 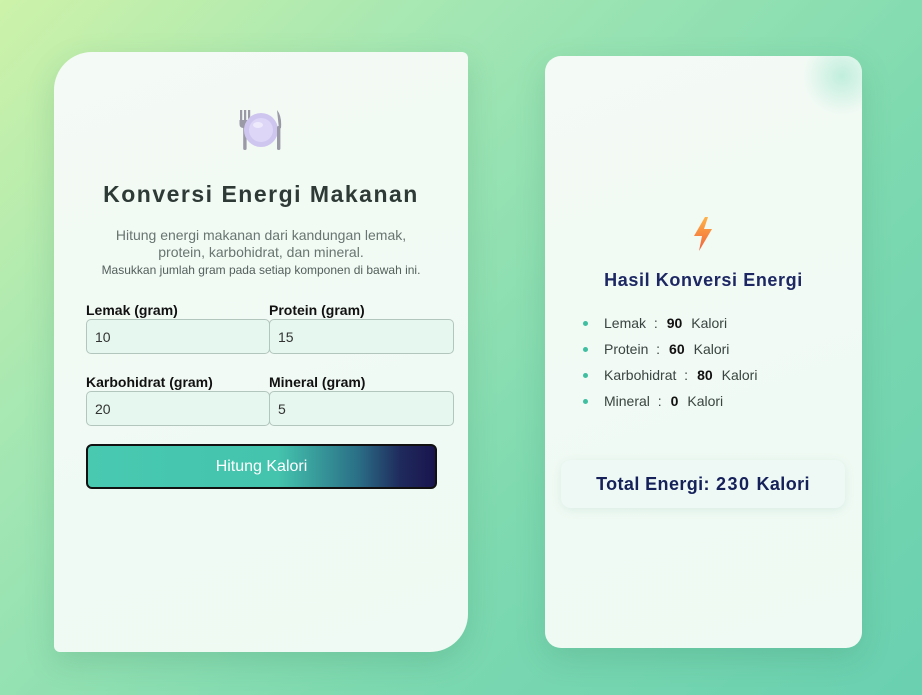 What do you see at coordinates (260, 130) in the screenshot?
I see `plate-cutlery-icon` at bounding box center [260, 130].